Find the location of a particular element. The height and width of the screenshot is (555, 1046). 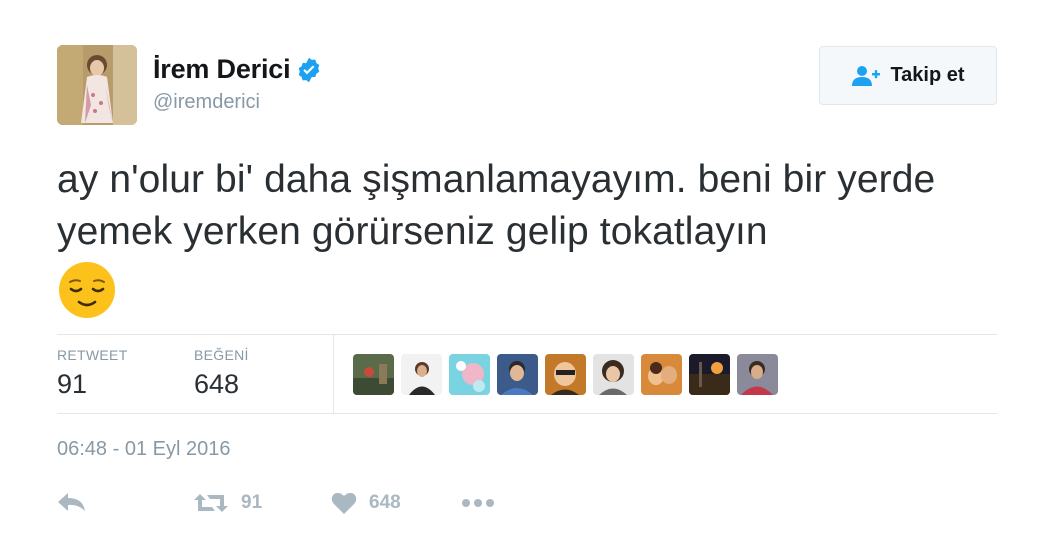

liker-avatars is located at coordinates (565, 374).